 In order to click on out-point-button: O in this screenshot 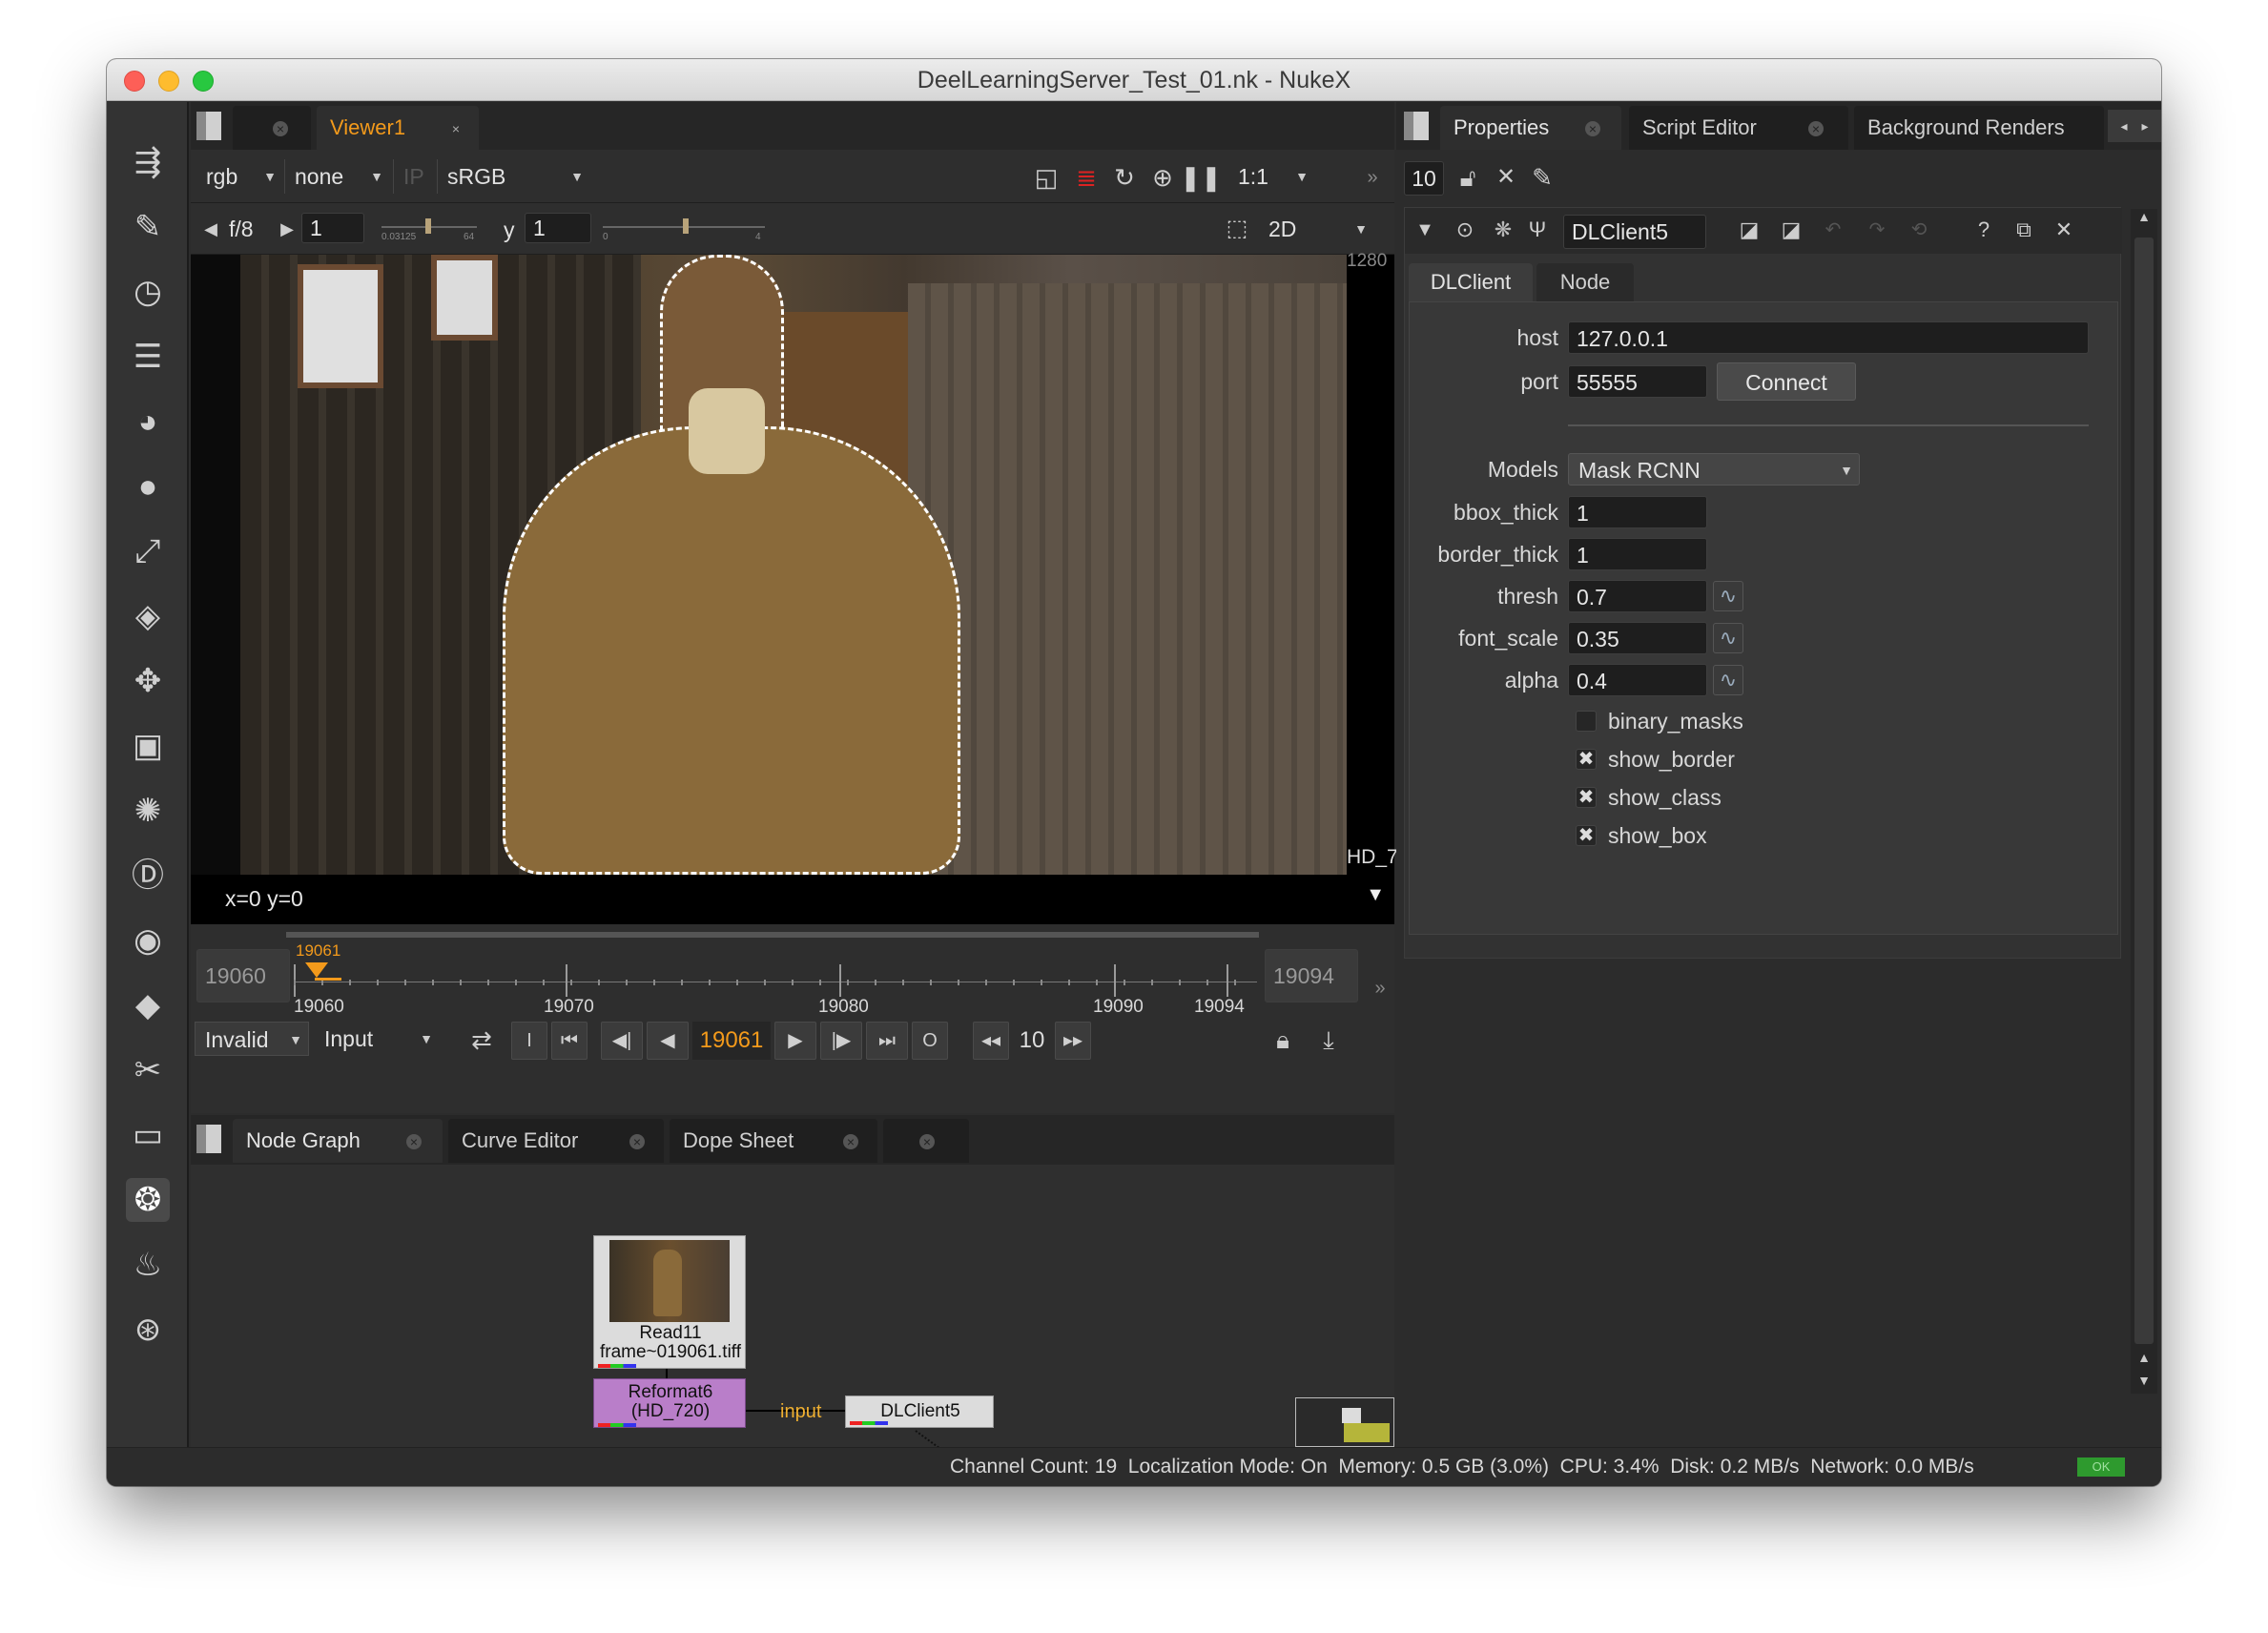, I will do `click(930, 1041)`.